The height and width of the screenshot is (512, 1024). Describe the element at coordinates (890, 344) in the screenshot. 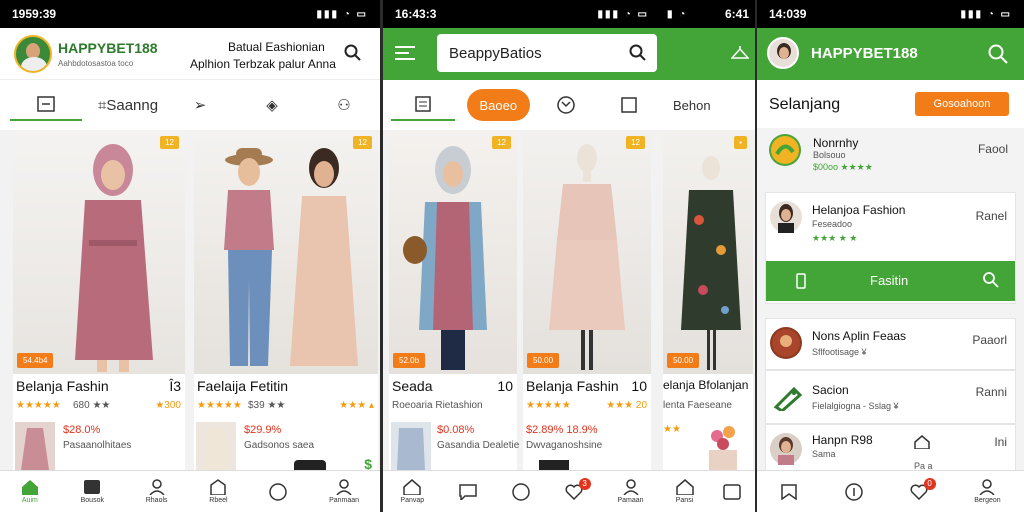

I see `list-item: Nons Aplin Feaas Sflfootisage ¥ Paaorl` at that location.